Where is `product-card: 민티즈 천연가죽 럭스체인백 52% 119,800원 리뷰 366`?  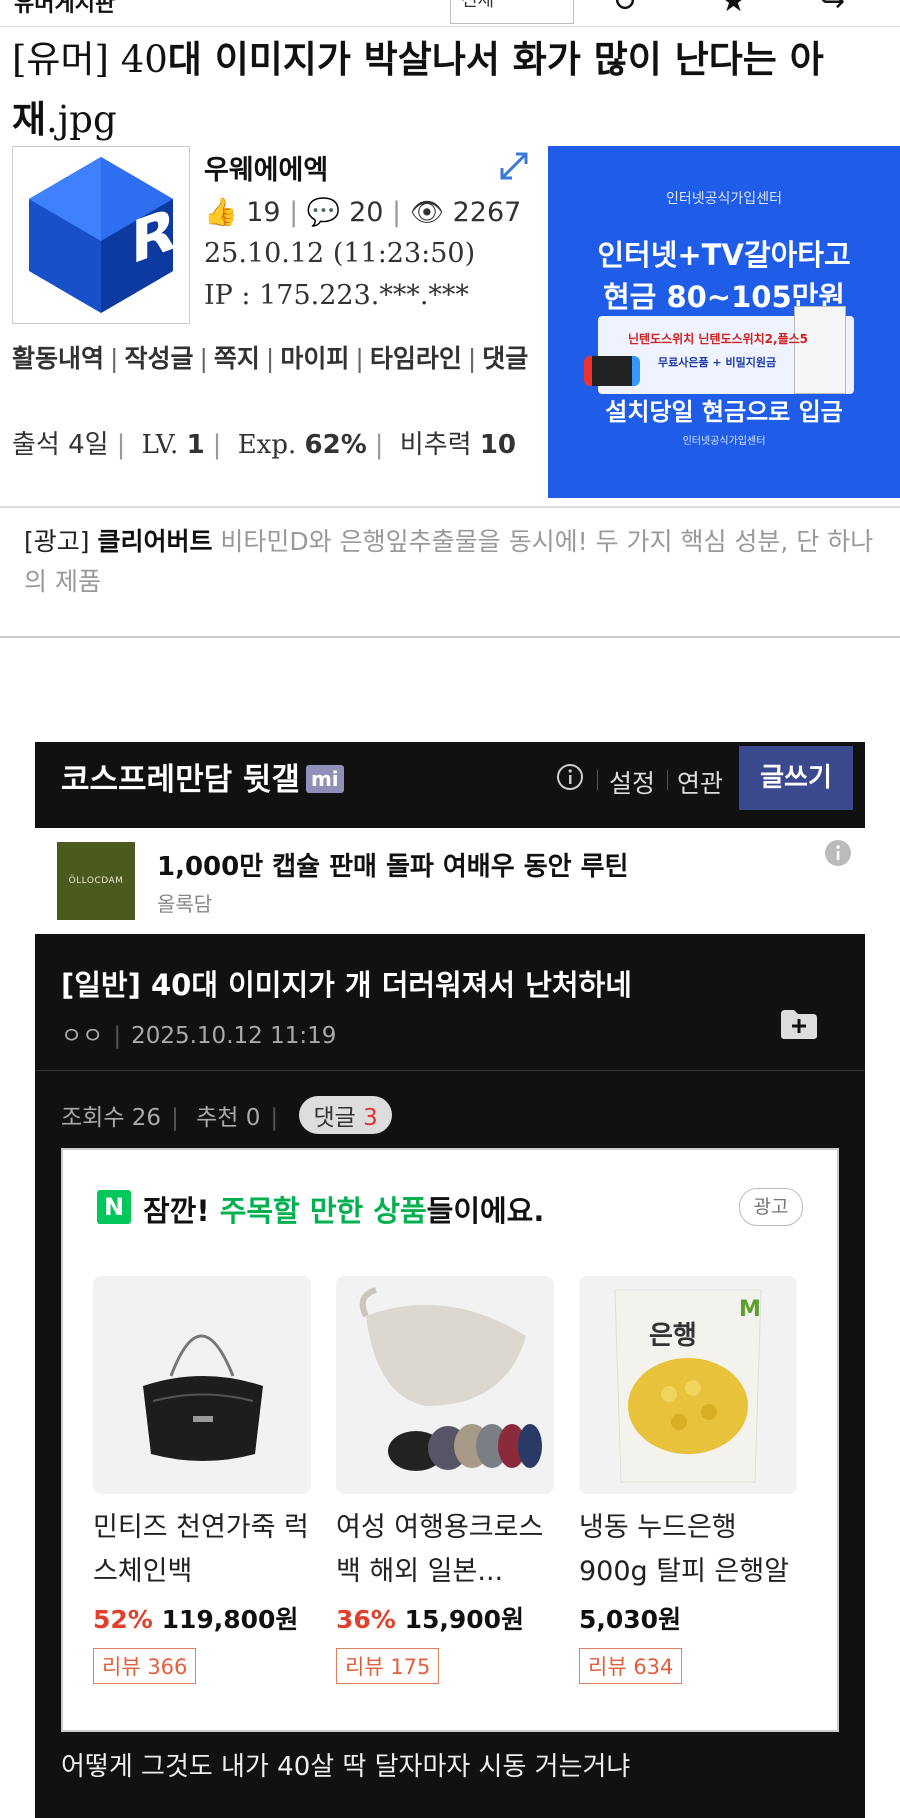 product-card: 민티즈 천연가죽 럭스체인백 52% 119,800원 리뷰 366 is located at coordinates (202, 1480).